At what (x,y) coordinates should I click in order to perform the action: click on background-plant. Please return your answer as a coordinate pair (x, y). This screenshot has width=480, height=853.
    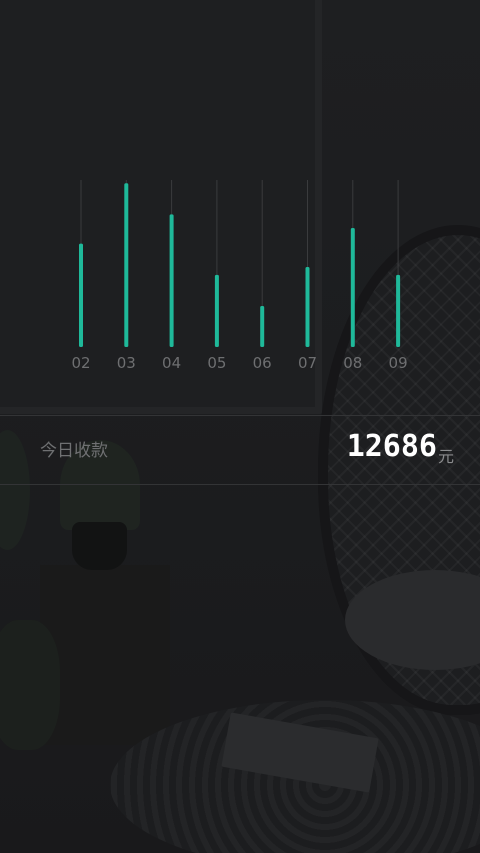
    Looking at the image, I should click on (30, 685).